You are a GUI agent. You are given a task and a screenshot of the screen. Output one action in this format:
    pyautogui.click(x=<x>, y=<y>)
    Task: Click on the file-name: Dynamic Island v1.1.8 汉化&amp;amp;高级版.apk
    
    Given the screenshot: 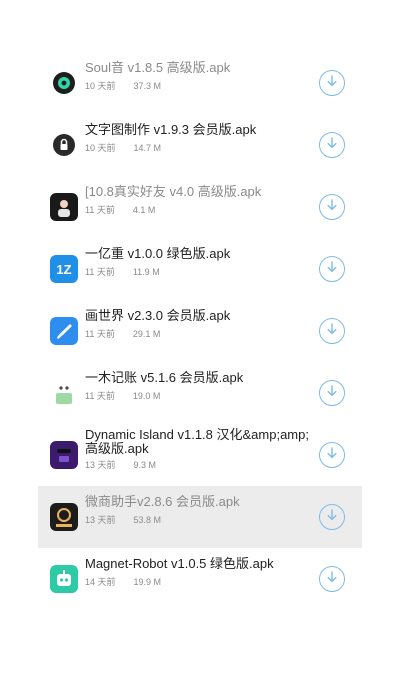 What is the action you would take?
    pyautogui.click(x=197, y=441)
    